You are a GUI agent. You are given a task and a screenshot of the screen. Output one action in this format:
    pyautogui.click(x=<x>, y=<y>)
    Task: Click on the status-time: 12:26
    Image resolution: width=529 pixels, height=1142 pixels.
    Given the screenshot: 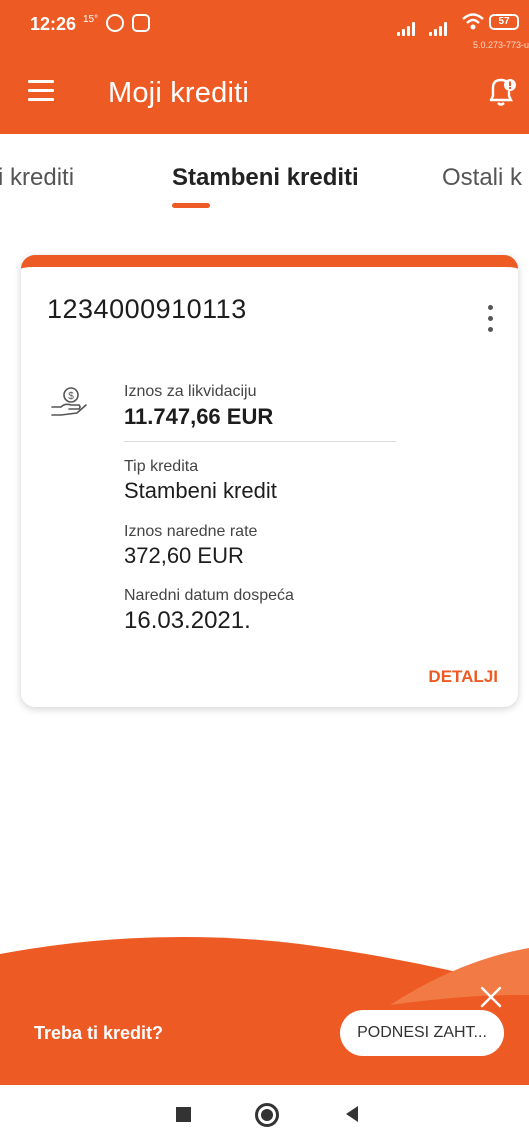 What is the action you would take?
    pyautogui.click(x=53, y=24)
    